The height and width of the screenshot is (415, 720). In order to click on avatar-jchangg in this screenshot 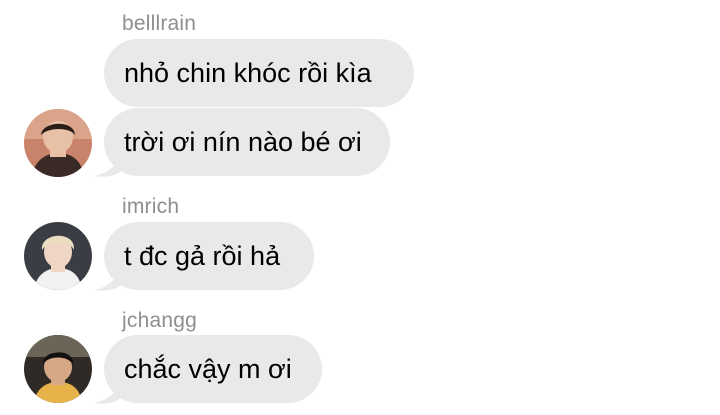, I will do `click(58, 369)`.